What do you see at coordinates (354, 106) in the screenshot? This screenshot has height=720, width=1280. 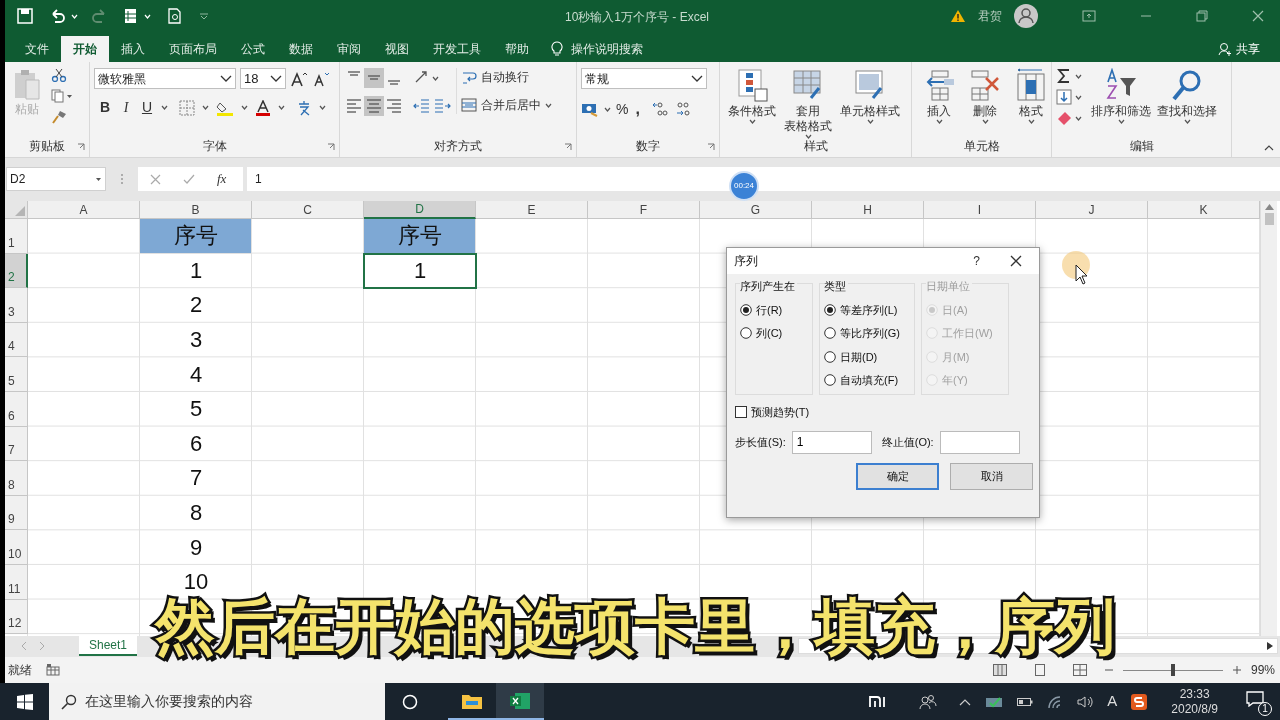 I see `align-left-icon` at bounding box center [354, 106].